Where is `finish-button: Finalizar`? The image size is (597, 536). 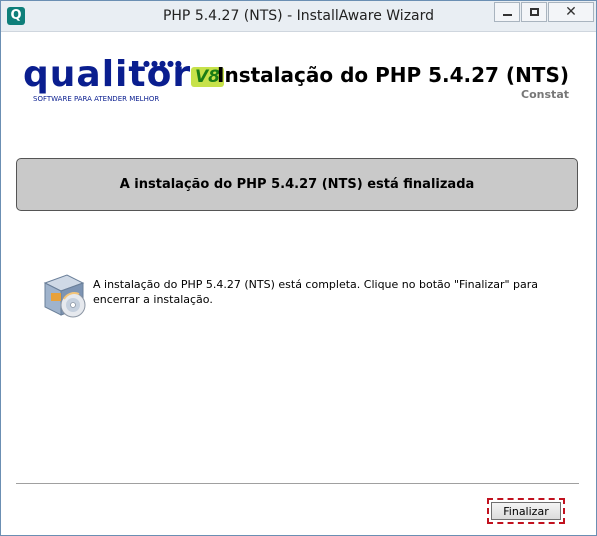
finish-button: Finalizar is located at coordinates (526, 511).